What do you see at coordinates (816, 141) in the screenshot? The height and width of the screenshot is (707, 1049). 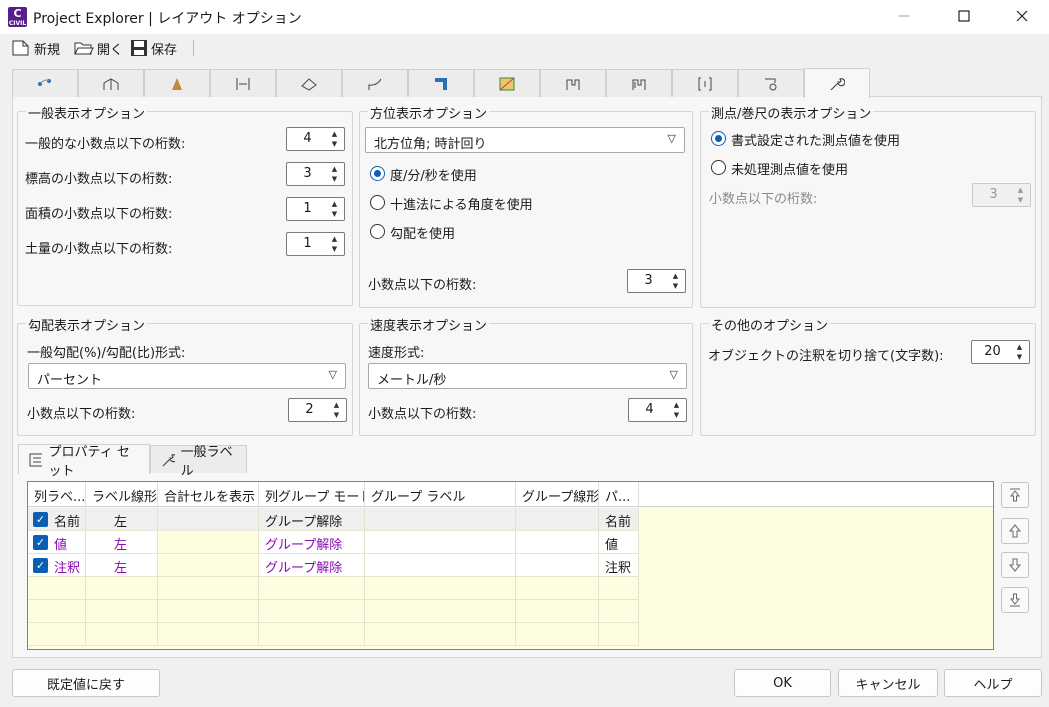 I see `radio-formatted-station-label: 書式設定された測点値を使用` at bounding box center [816, 141].